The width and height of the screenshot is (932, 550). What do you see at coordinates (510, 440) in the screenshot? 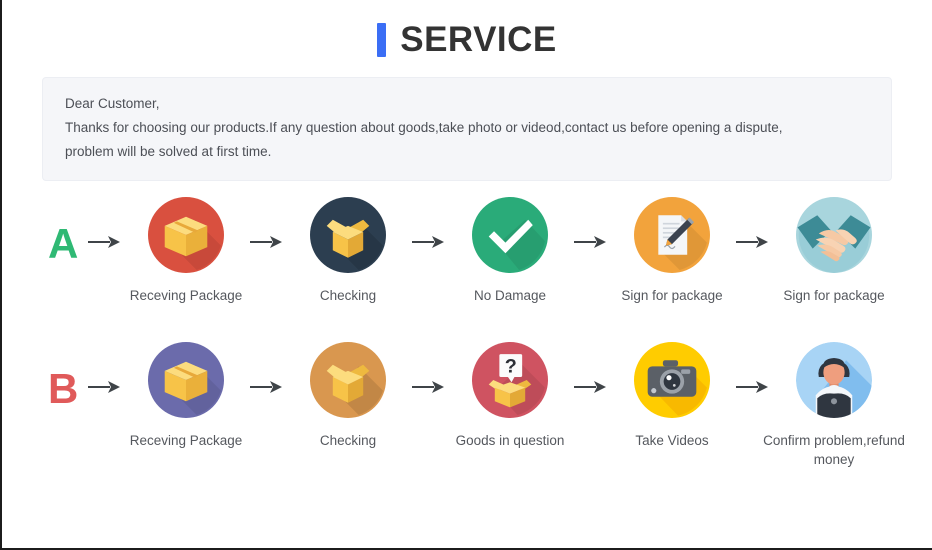
I see `step-label: Goods in question` at bounding box center [510, 440].